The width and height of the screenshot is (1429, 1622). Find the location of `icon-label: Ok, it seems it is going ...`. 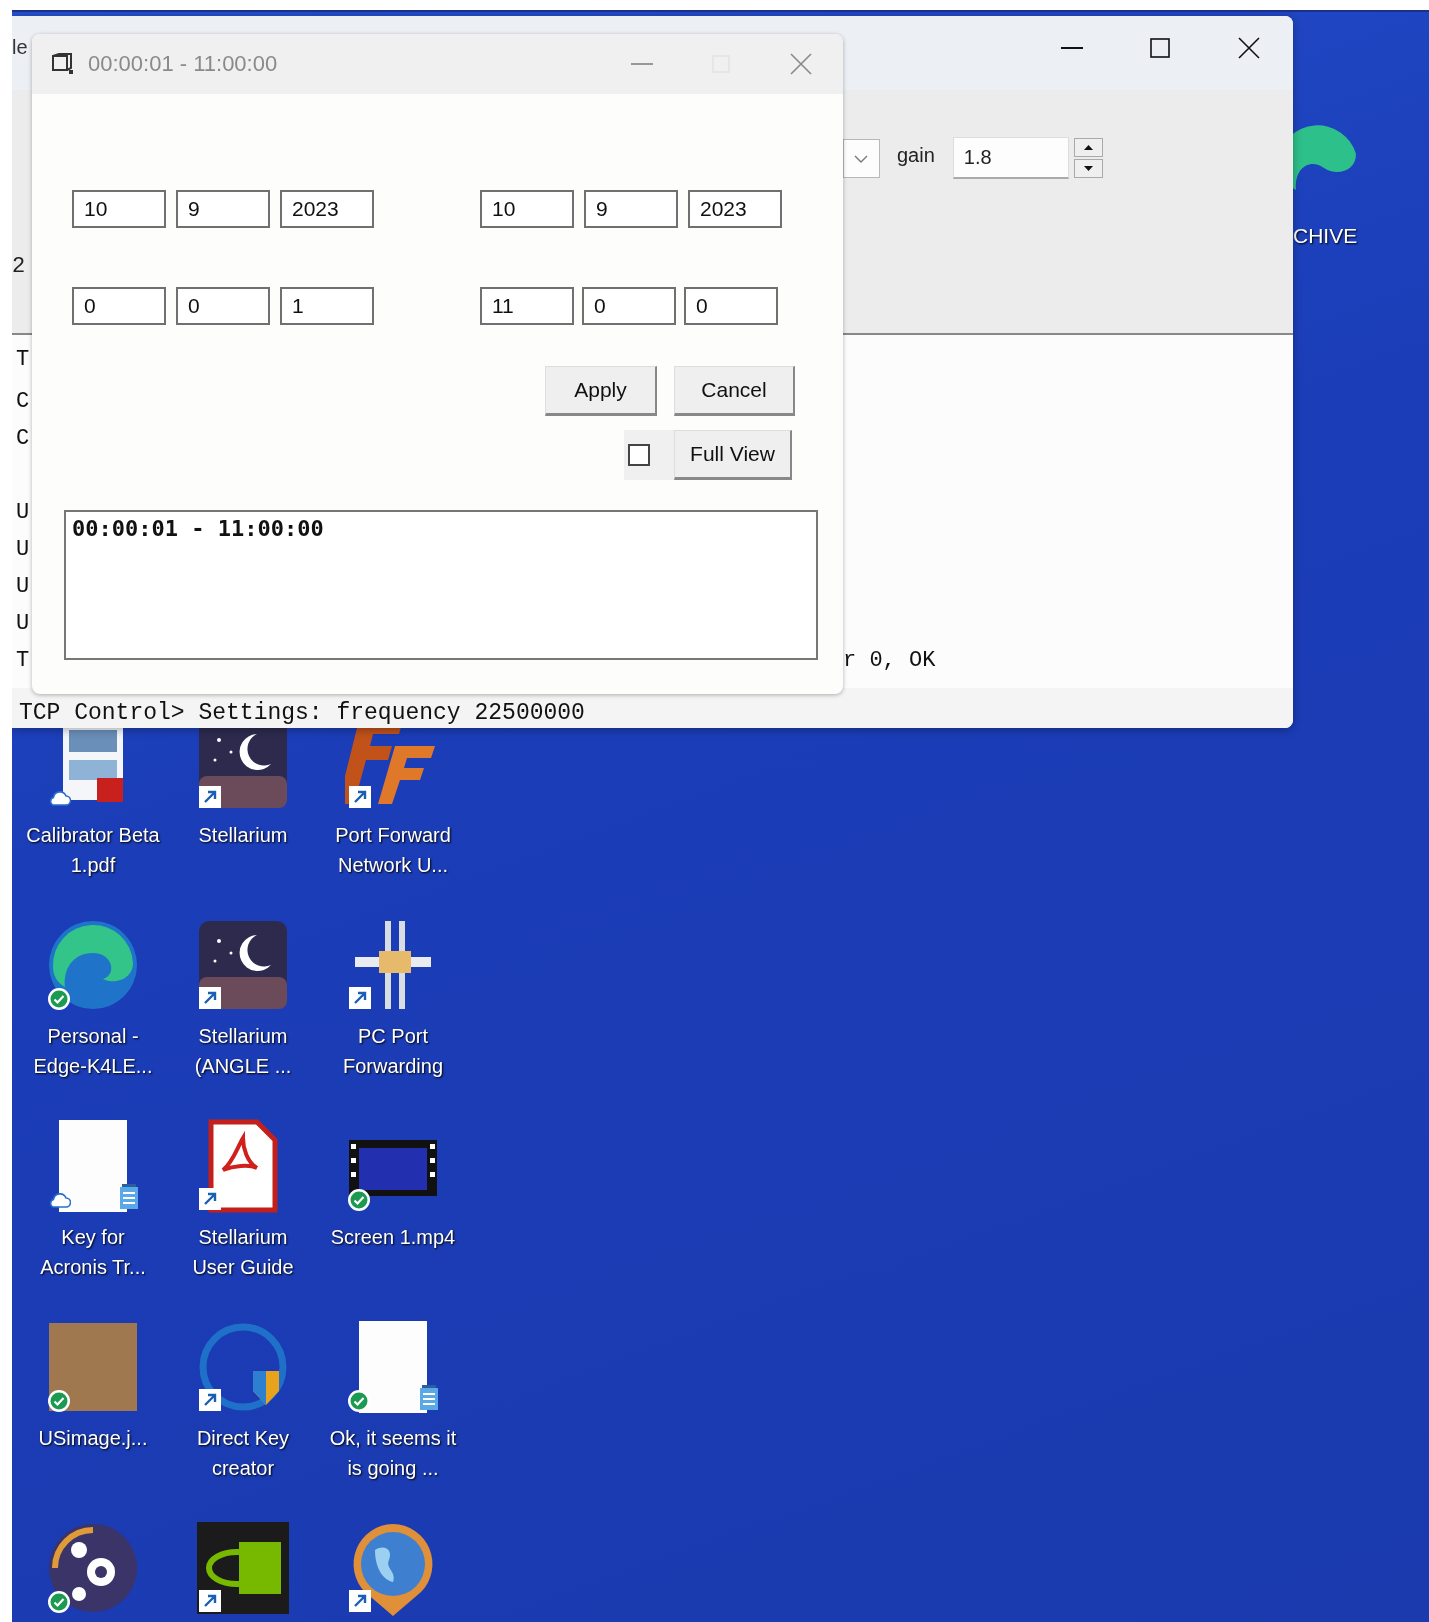

icon-label: Ok, it seems it is going ... is located at coordinates (393, 1453).